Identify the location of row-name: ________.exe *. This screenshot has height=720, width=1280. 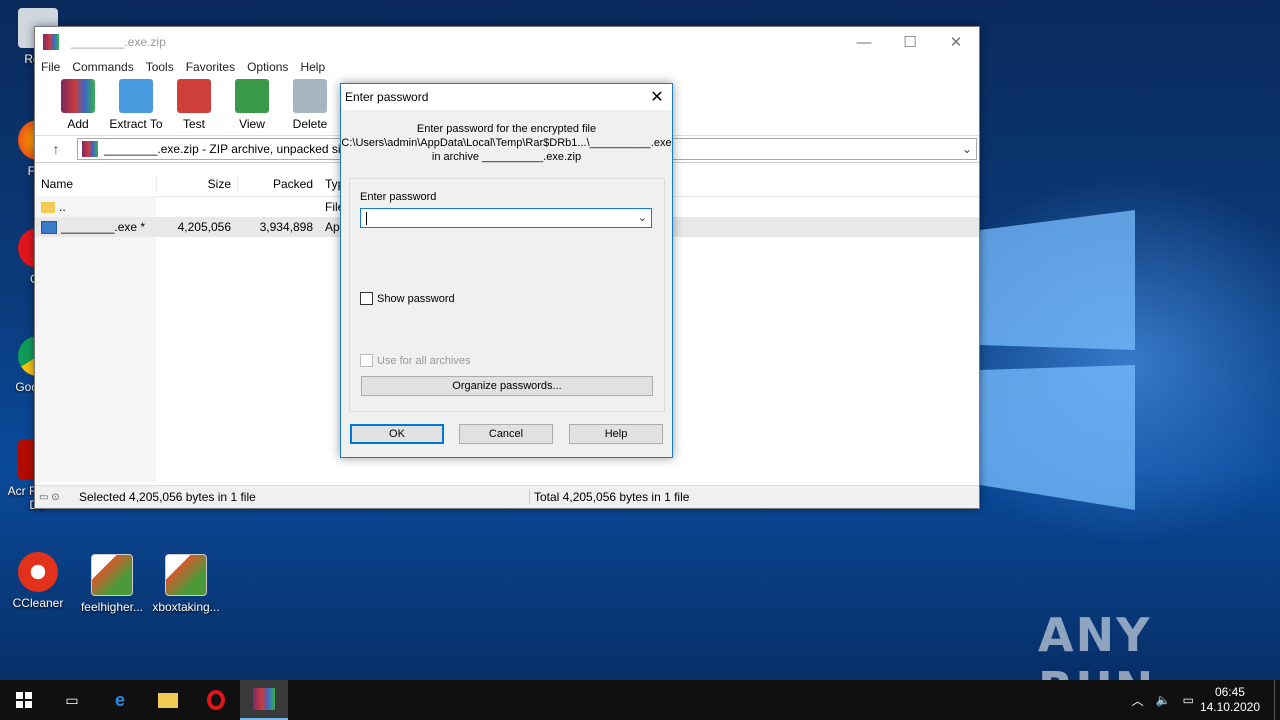
(103, 226).